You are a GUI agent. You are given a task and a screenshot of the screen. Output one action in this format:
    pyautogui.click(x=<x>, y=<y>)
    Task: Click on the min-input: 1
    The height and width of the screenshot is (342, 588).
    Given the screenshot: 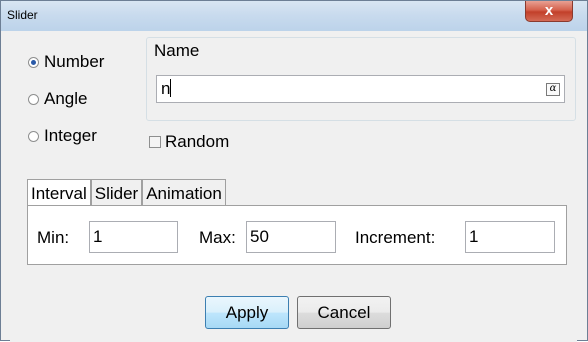 What is the action you would take?
    pyautogui.click(x=133, y=237)
    